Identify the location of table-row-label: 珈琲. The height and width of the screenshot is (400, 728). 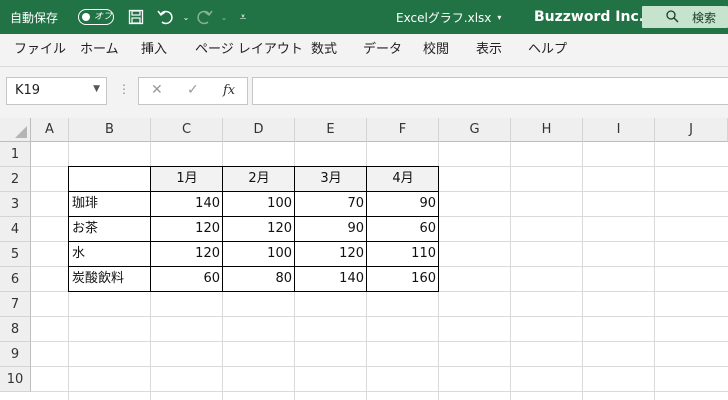
(110, 204).